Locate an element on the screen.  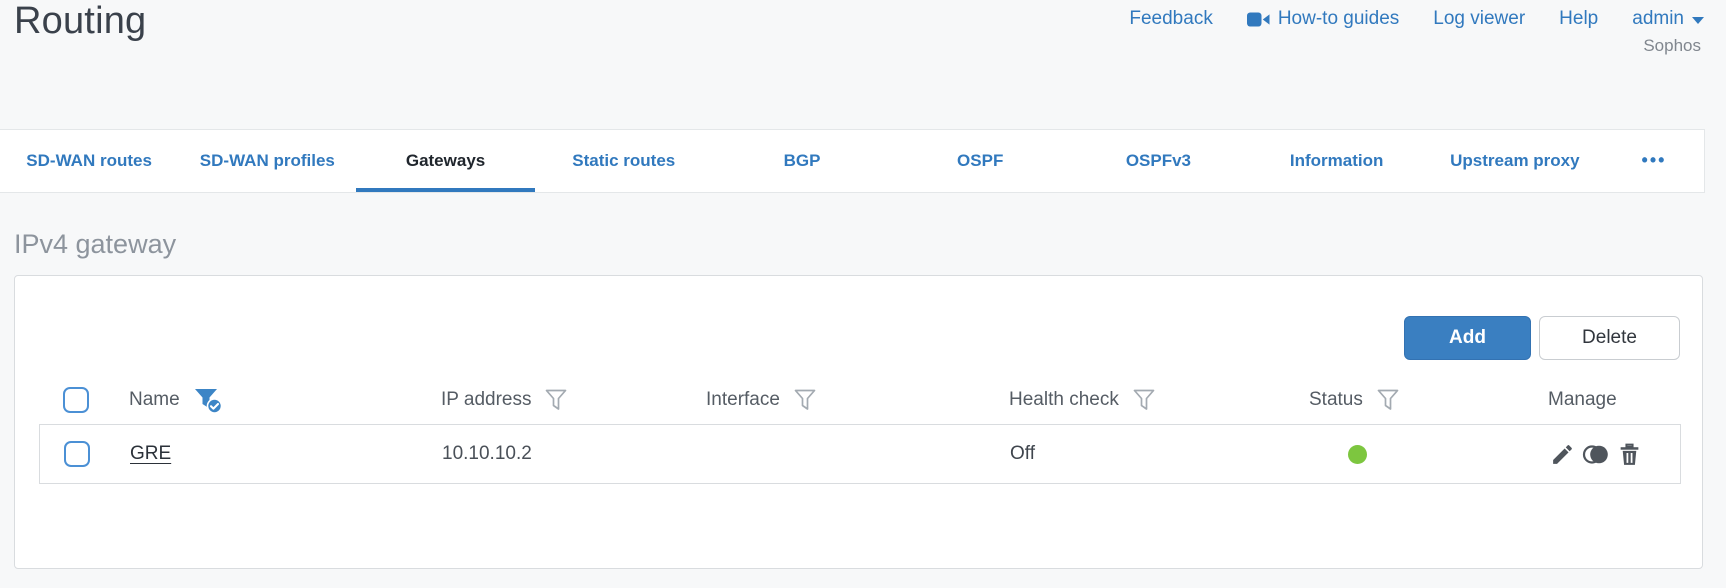
tab-sd-wan-routes: SD-WAN routes is located at coordinates (89, 161).